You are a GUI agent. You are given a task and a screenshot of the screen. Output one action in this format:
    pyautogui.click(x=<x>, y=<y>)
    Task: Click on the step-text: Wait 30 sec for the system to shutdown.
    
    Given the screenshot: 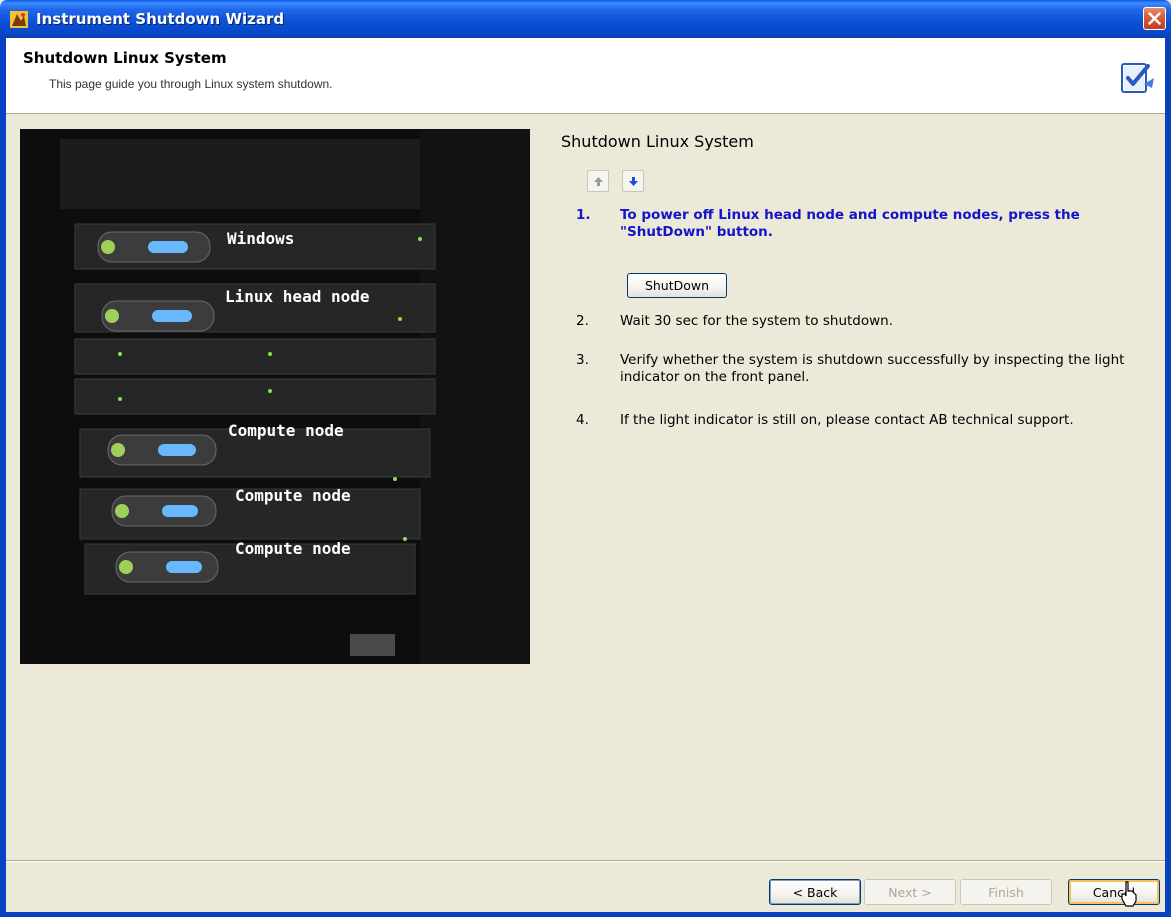 What is the action you would take?
    pyautogui.click(x=757, y=321)
    